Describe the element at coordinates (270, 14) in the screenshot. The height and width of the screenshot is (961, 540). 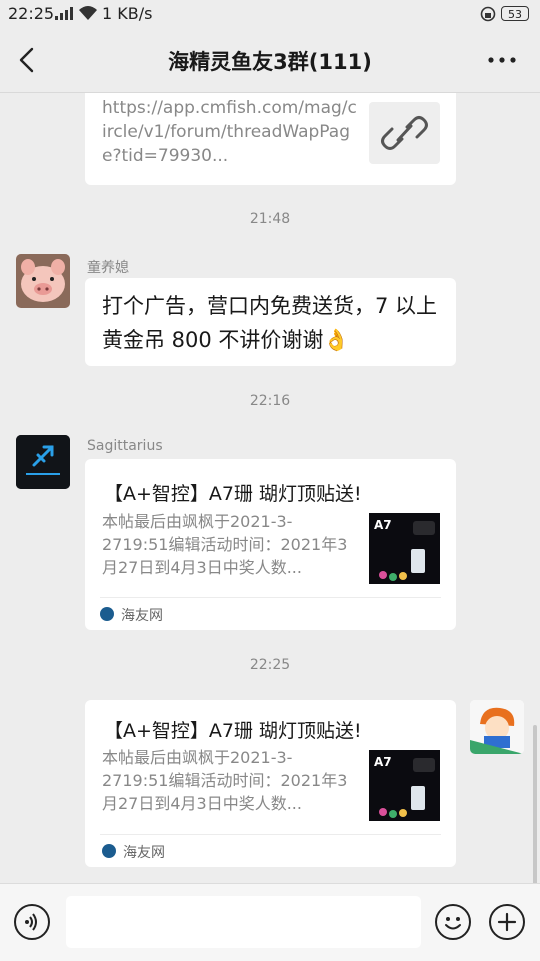
I see `status-bar: 22:25 1 KB/s 53` at that location.